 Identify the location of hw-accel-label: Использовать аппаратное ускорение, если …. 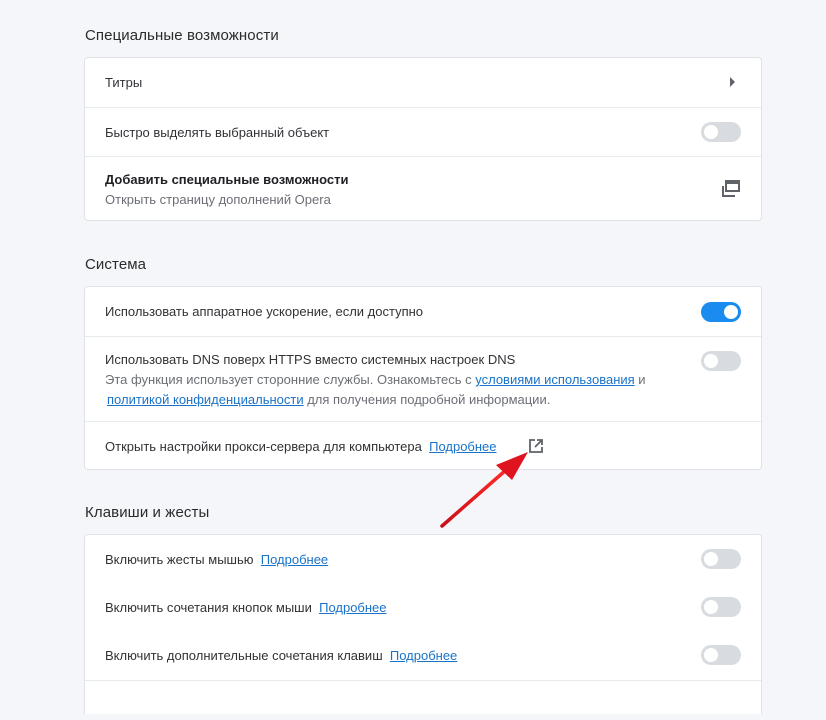
(264, 311).